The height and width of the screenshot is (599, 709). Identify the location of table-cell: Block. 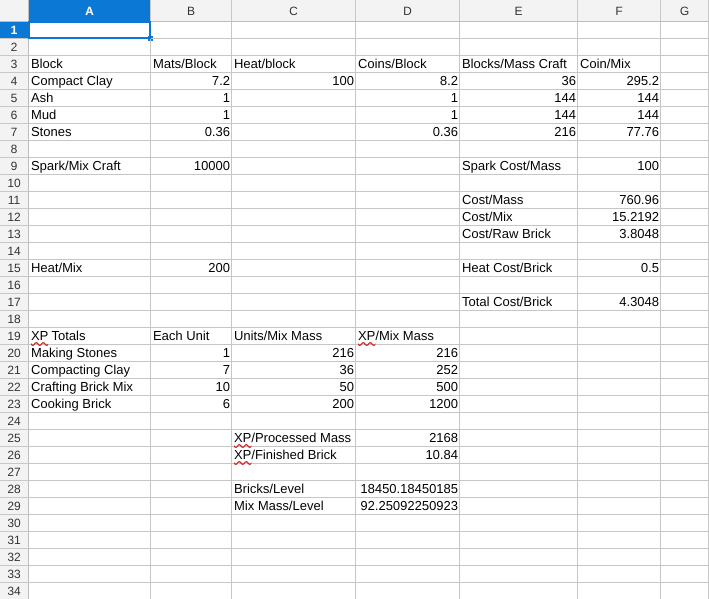
(90, 64).